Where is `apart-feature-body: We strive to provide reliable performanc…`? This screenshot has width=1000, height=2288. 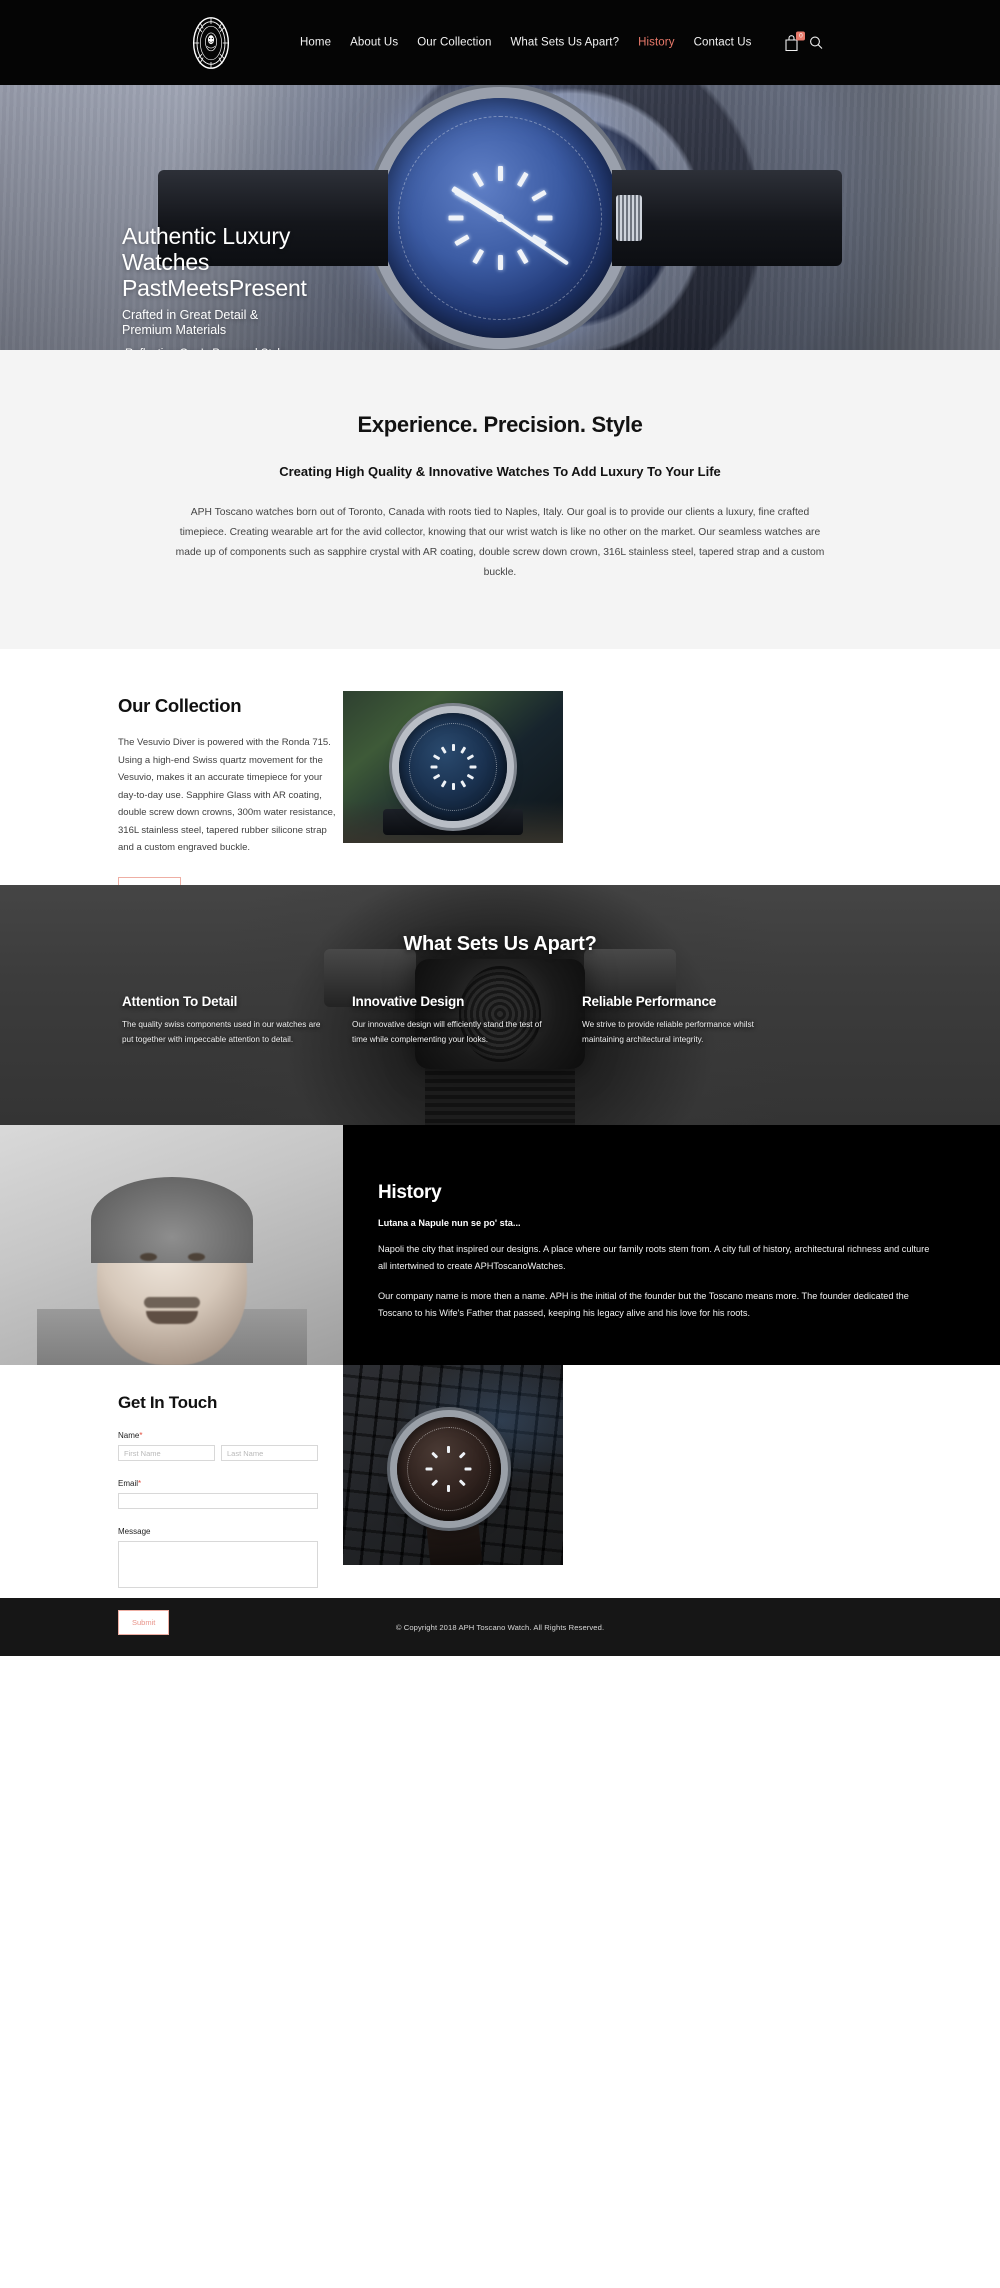
apart-feature-body: We strive to provide reliable performanc… is located at coordinates (668, 1032).